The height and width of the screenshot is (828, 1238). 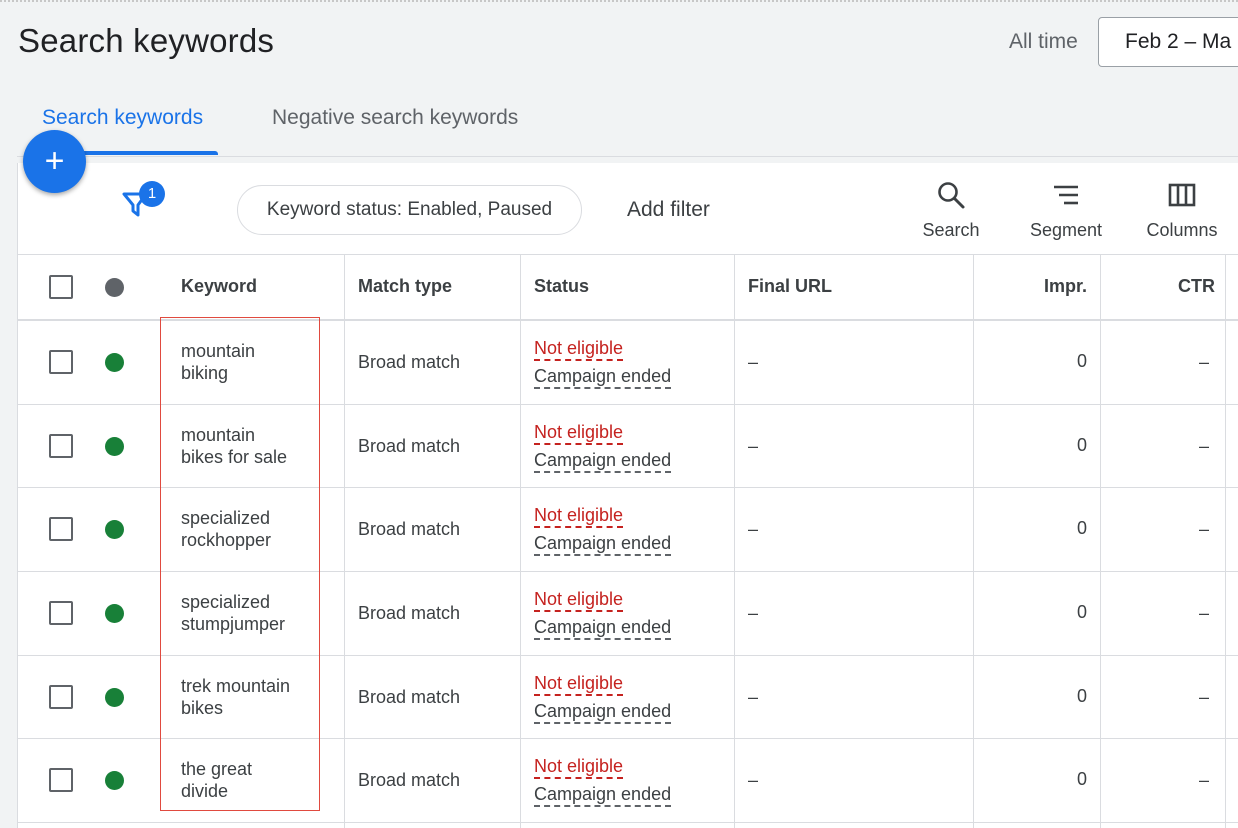 What do you see at coordinates (951, 195) in the screenshot?
I see `search-icon` at bounding box center [951, 195].